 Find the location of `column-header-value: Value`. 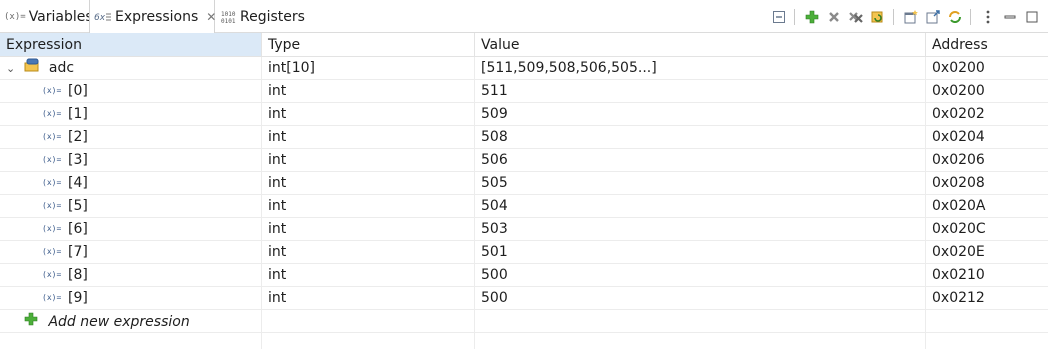

column-header-value: Value is located at coordinates (700, 45).